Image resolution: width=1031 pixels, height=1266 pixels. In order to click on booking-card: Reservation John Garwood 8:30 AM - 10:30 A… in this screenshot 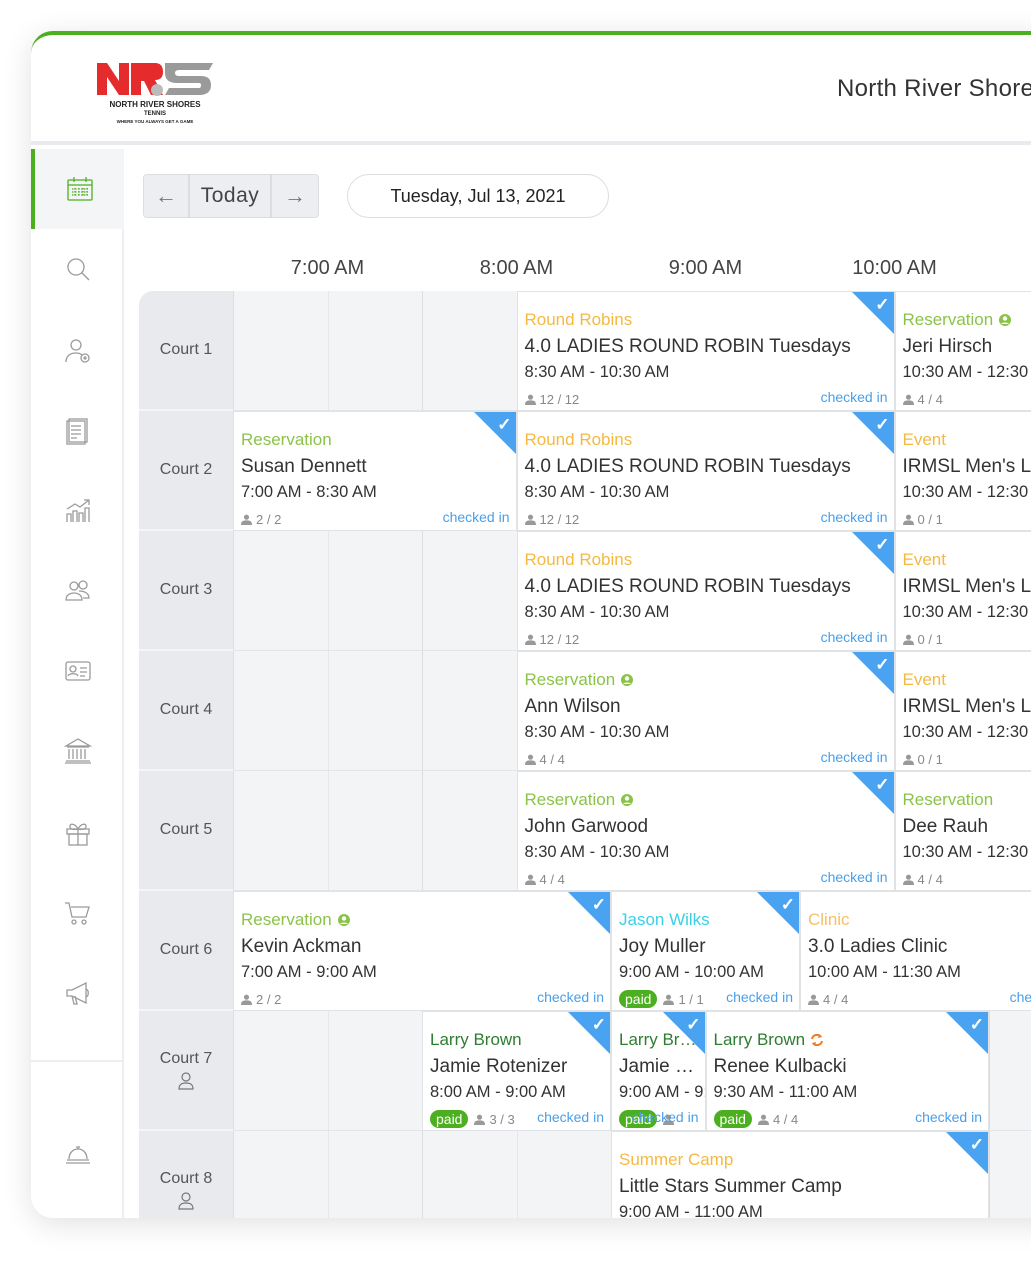, I will do `click(705, 831)`.